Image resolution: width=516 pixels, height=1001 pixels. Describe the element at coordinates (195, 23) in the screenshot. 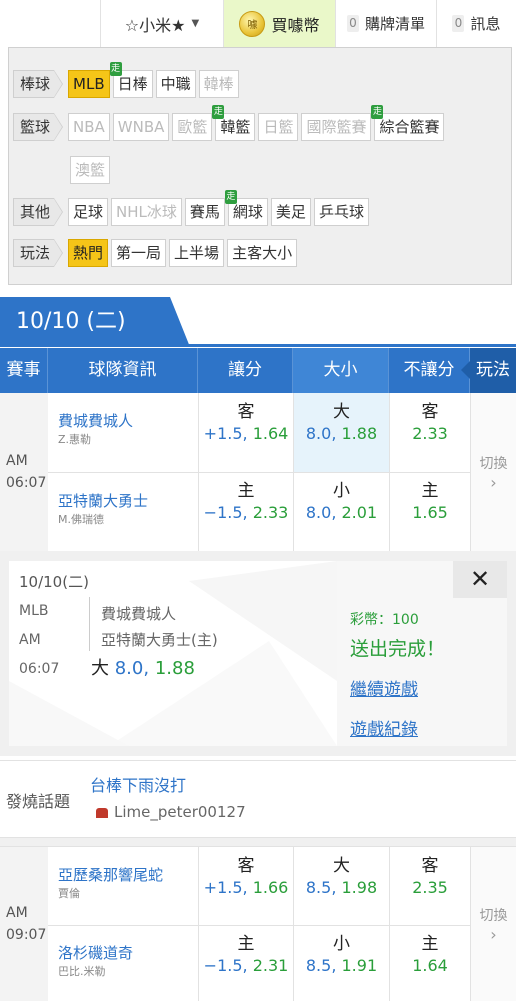

I see `chevron-down-icon: ▼` at that location.